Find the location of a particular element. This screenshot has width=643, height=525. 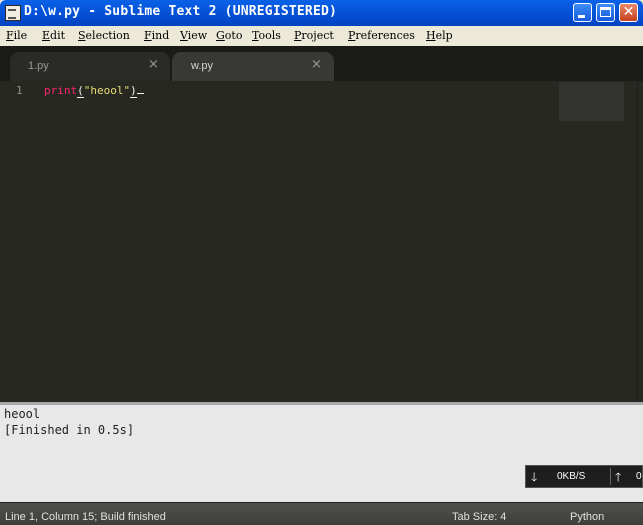

status-tab-size: Tab Size: 4 is located at coordinates (479, 517).